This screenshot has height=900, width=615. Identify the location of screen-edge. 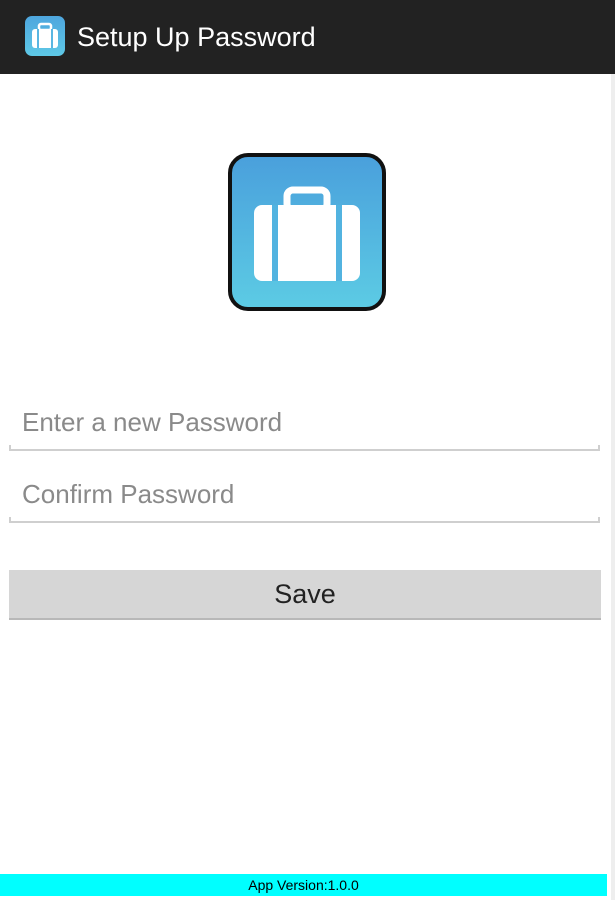
(613, 487).